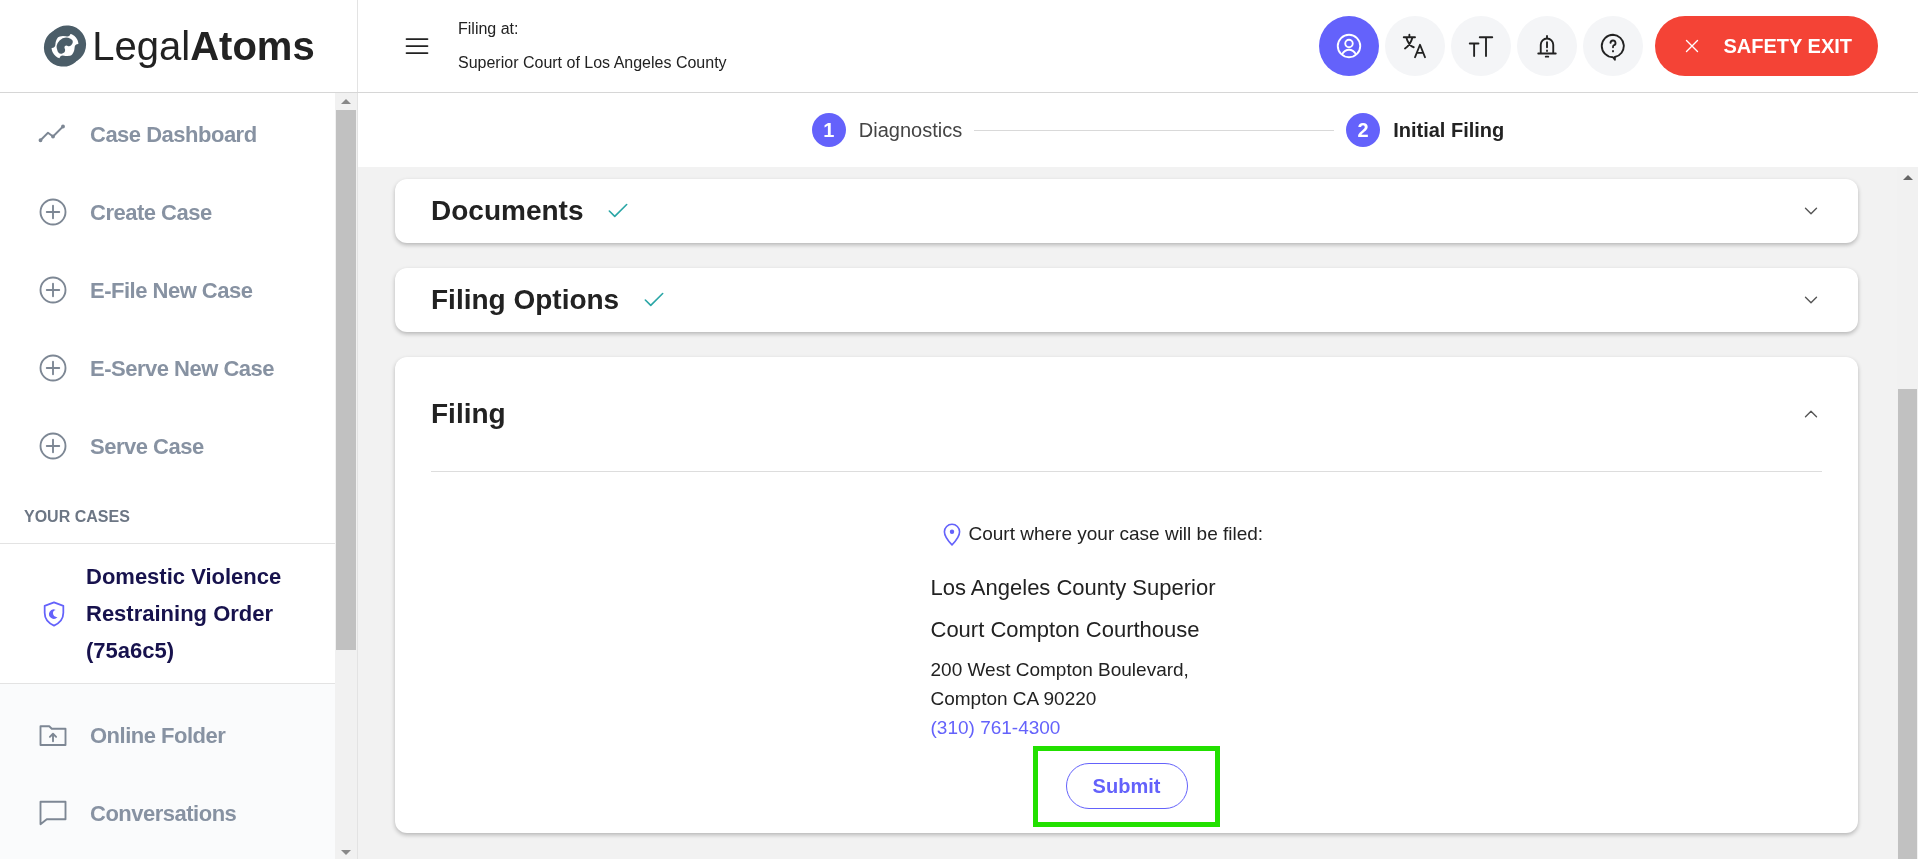  I want to click on phone-link: (310) 761-4300, so click(995, 727).